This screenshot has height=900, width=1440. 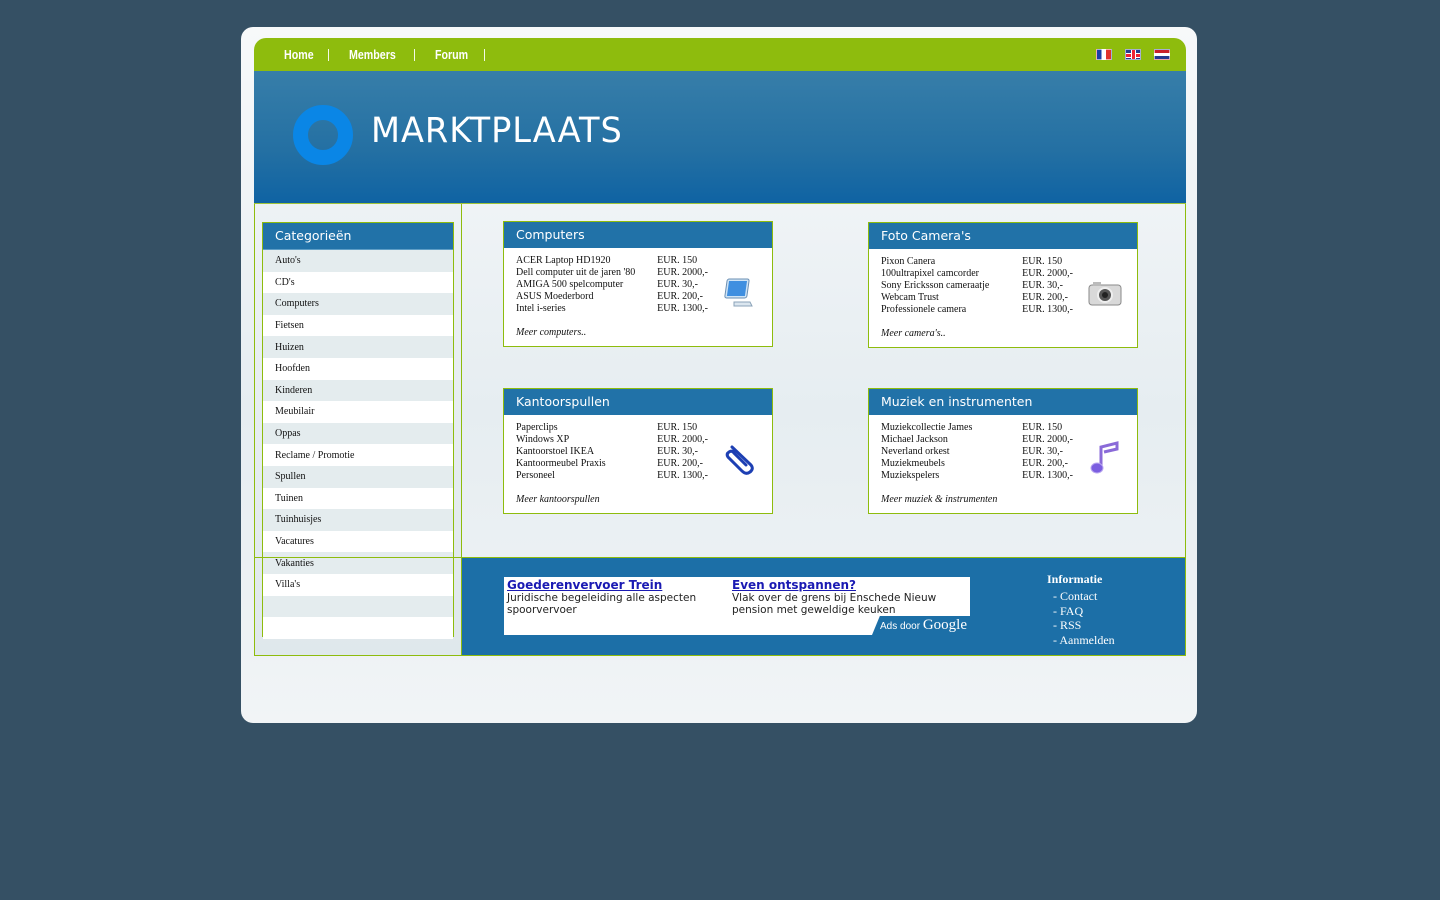 What do you see at coordinates (1104, 54) in the screenshot?
I see `flag-fr-icon` at bounding box center [1104, 54].